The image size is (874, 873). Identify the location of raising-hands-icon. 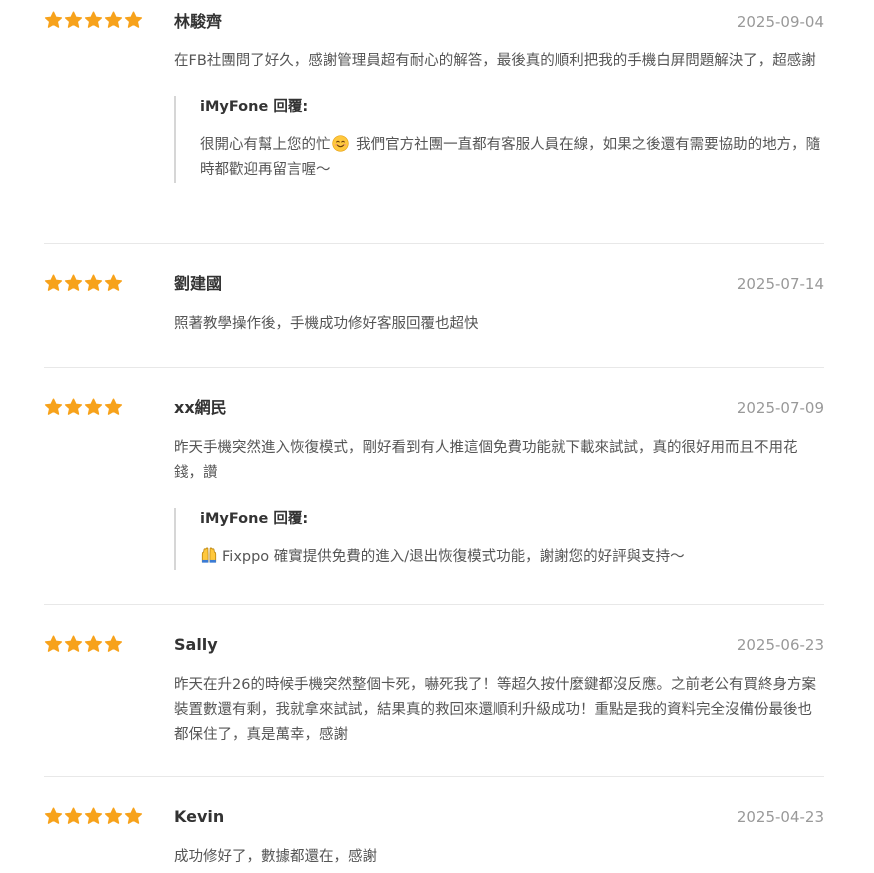
(209, 555).